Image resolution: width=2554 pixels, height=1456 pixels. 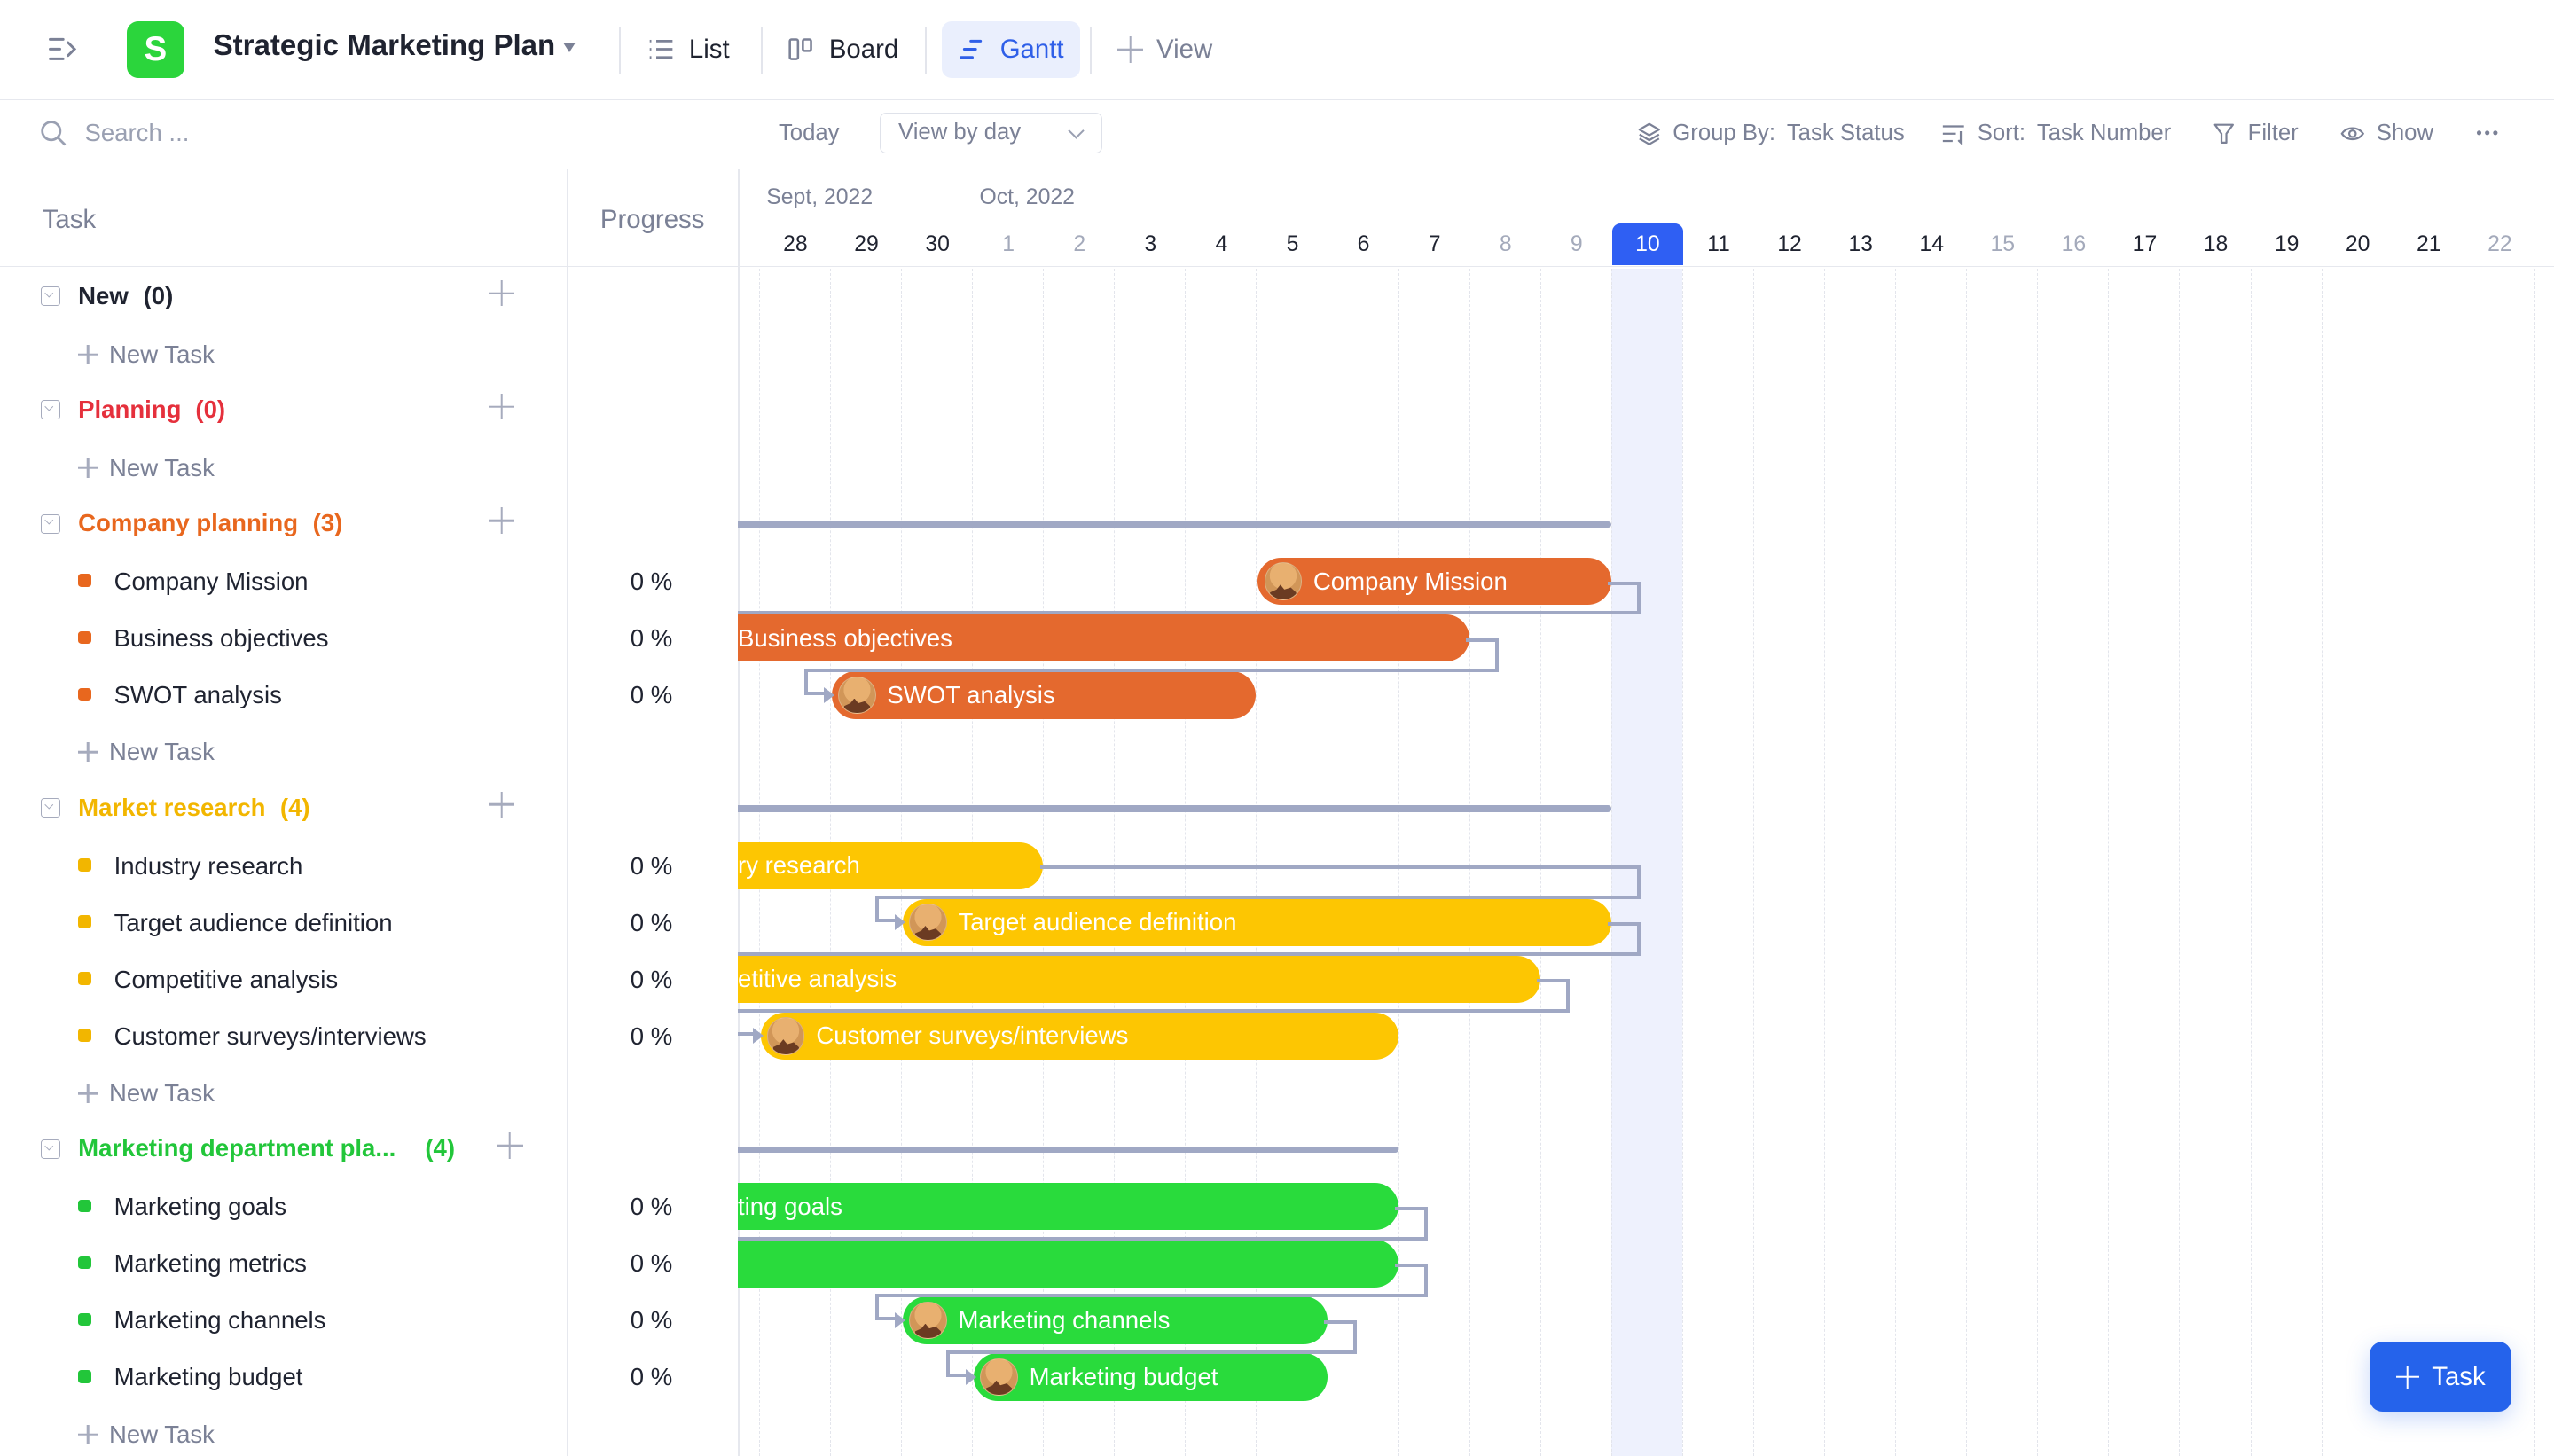 What do you see at coordinates (569, 47) in the screenshot?
I see `project-menu-caret-icon` at bounding box center [569, 47].